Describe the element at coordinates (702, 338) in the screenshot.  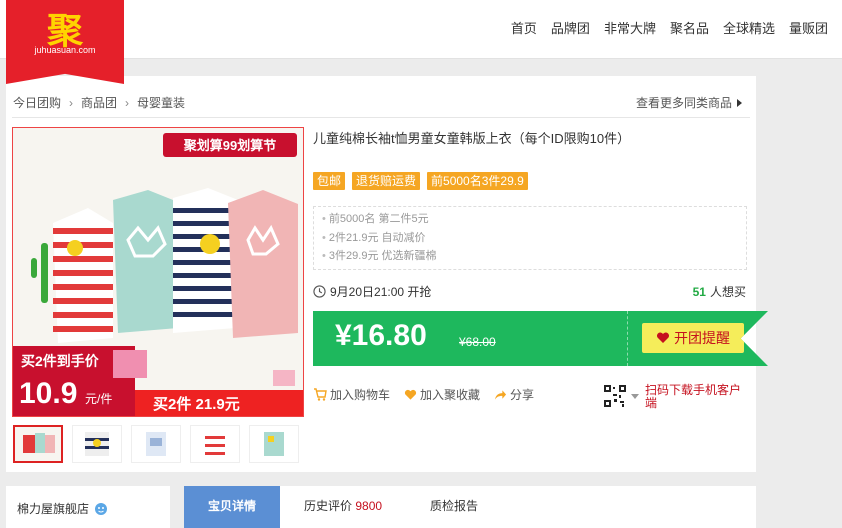
I see `remind-label: 开团提醒` at that location.